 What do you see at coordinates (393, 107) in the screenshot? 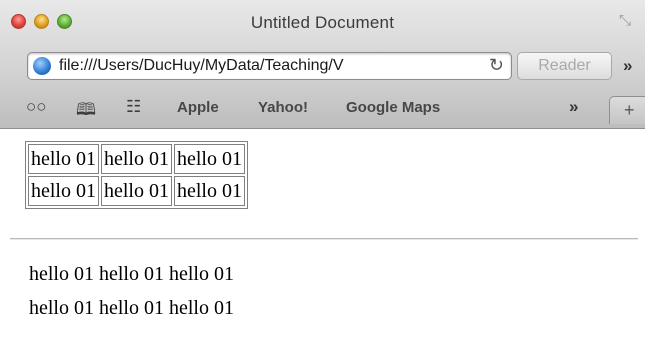
I see `bookmark-google-maps: Google Maps` at bounding box center [393, 107].